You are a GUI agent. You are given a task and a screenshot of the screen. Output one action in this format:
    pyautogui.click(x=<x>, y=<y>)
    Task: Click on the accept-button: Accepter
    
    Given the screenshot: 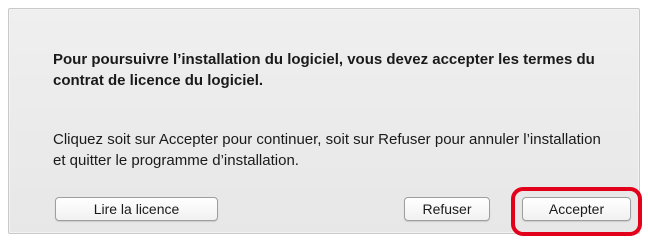 What is the action you would take?
    pyautogui.click(x=576, y=209)
    